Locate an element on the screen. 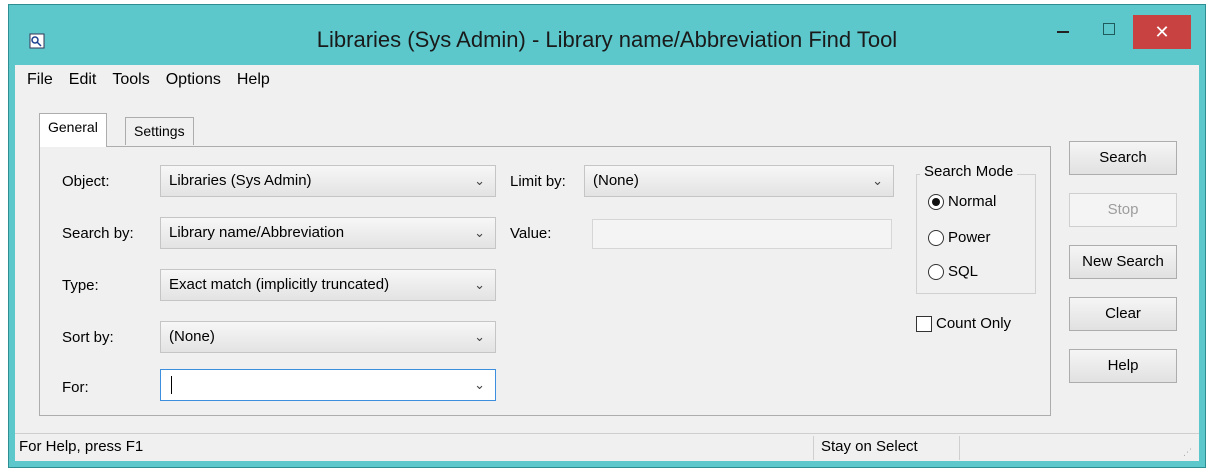 The image size is (1214, 472). help-button: Help is located at coordinates (1123, 366).